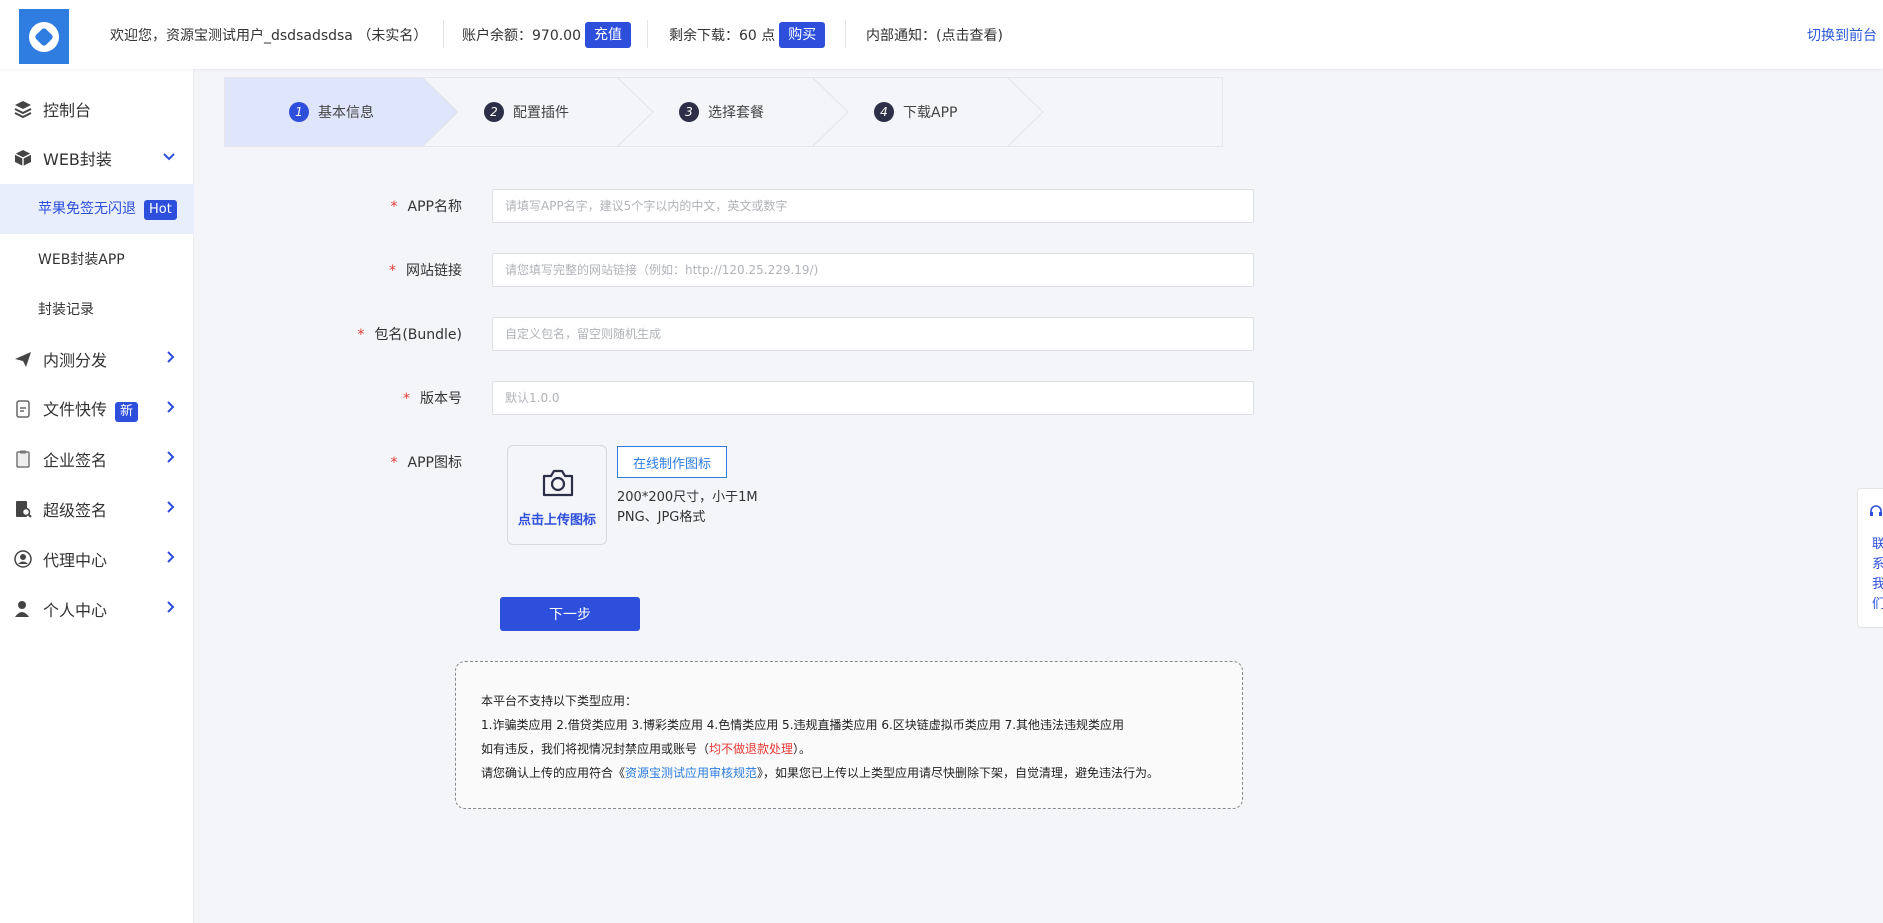  Describe the element at coordinates (1877, 544) in the screenshot. I see `contact-char: 联` at that location.